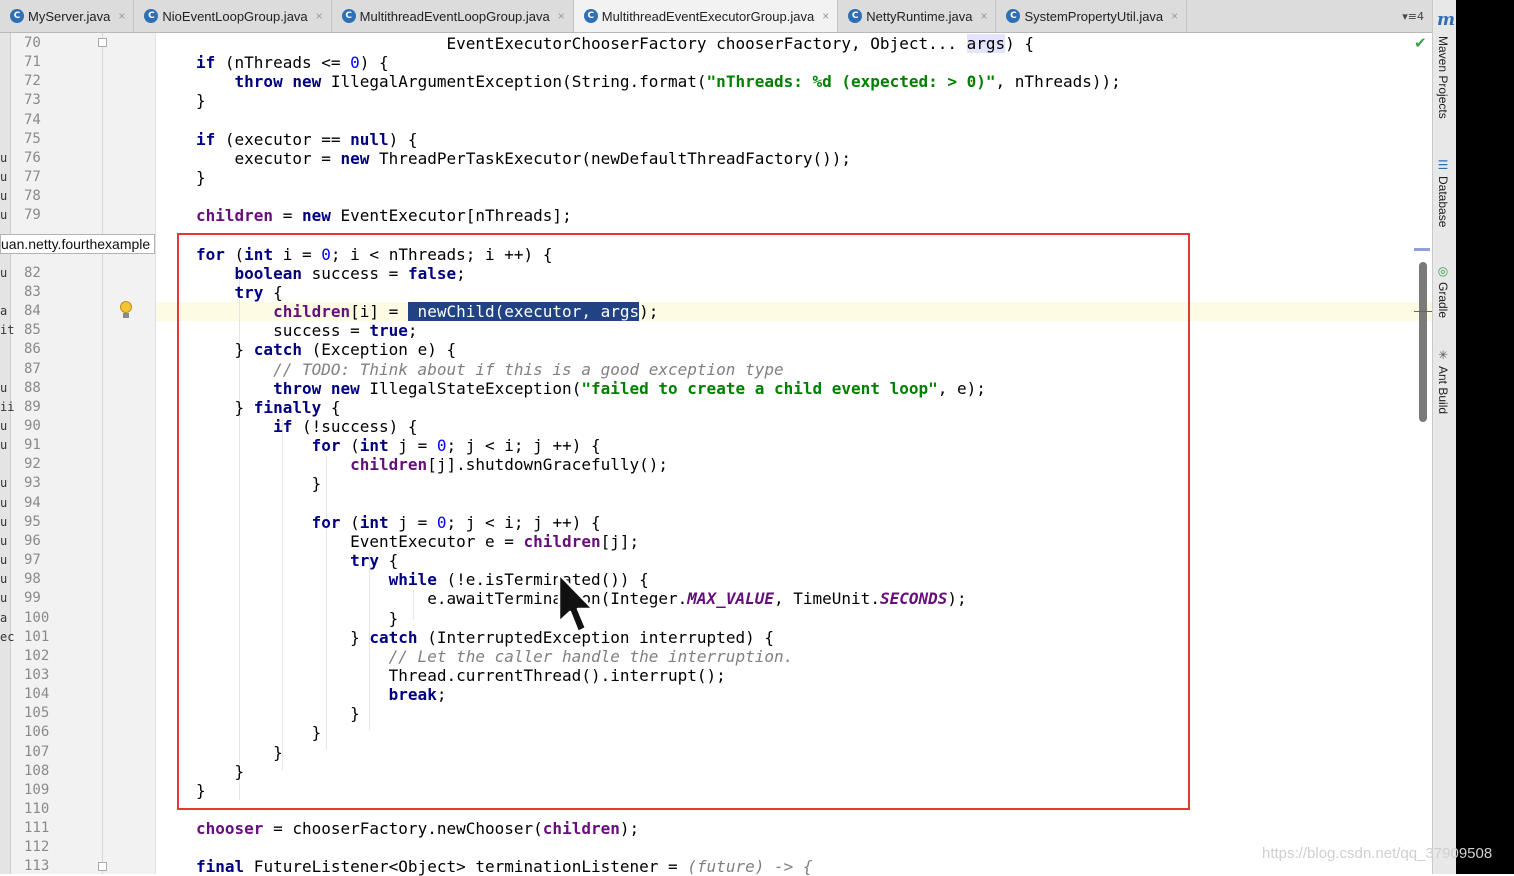 The width and height of the screenshot is (1514, 876). I want to click on usage-marker, so click(1422, 249).